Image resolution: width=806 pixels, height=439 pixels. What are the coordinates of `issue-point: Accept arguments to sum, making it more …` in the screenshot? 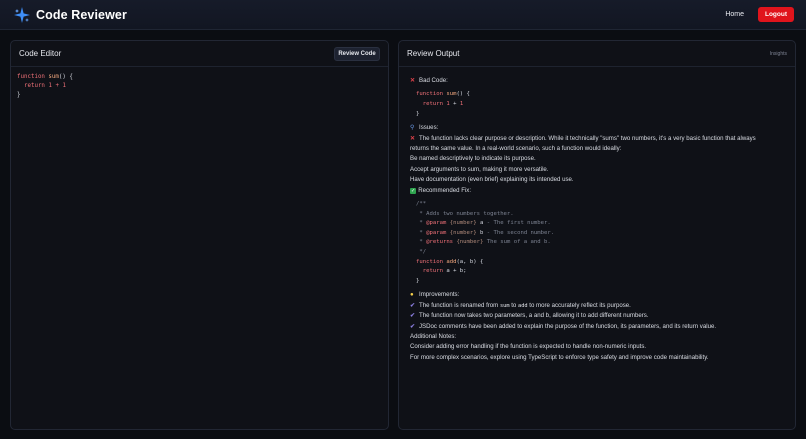 It's located at (479, 169).